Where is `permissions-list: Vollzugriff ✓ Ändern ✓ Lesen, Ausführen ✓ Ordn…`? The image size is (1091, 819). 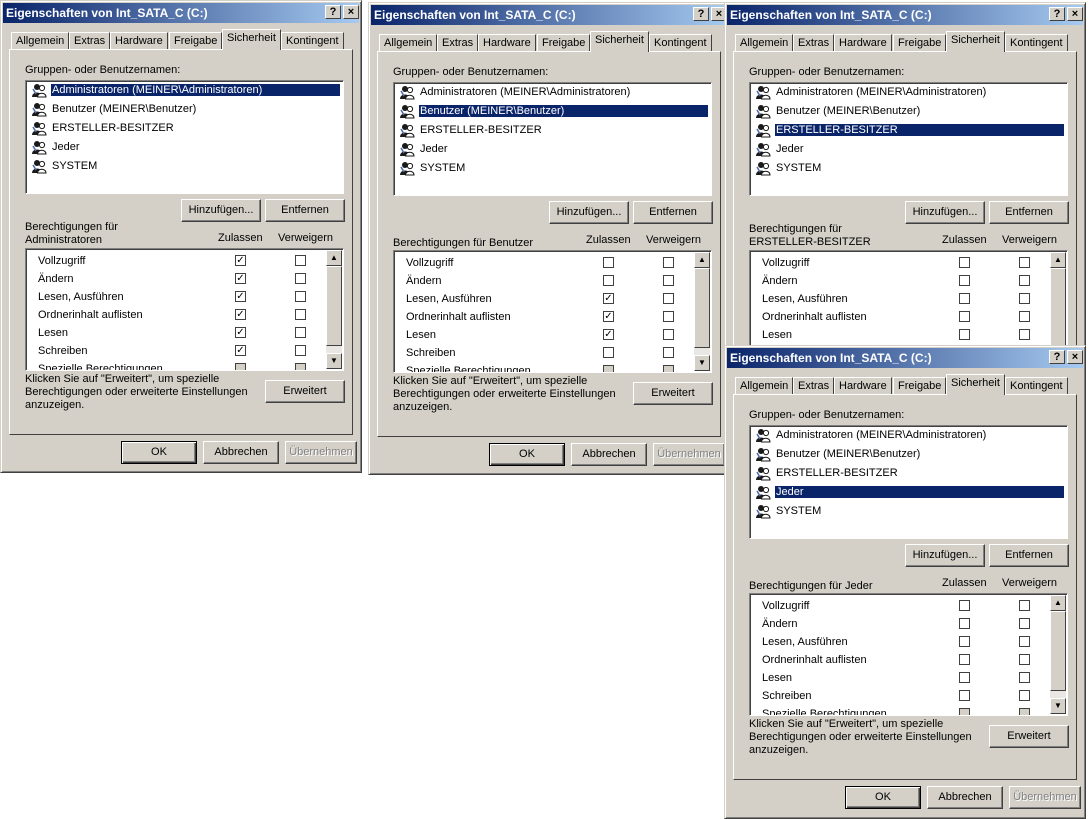
permissions-list: Vollzugriff ✓ Ändern ✓ Lesen, Ausführen ✓ Ordn… is located at coordinates (184, 309).